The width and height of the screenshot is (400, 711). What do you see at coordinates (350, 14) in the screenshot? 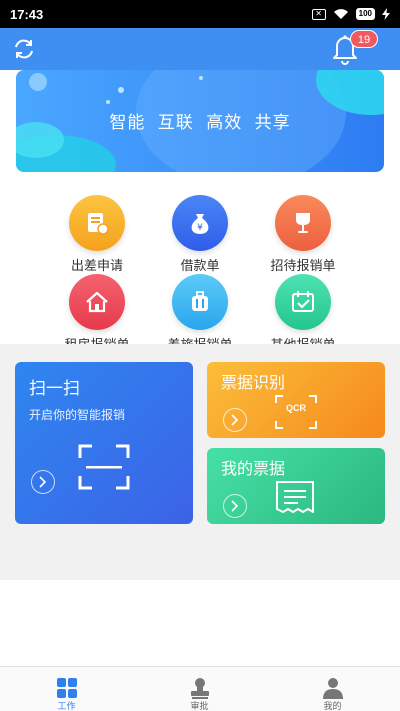
I see `status-icons: ✕ 100` at bounding box center [350, 14].